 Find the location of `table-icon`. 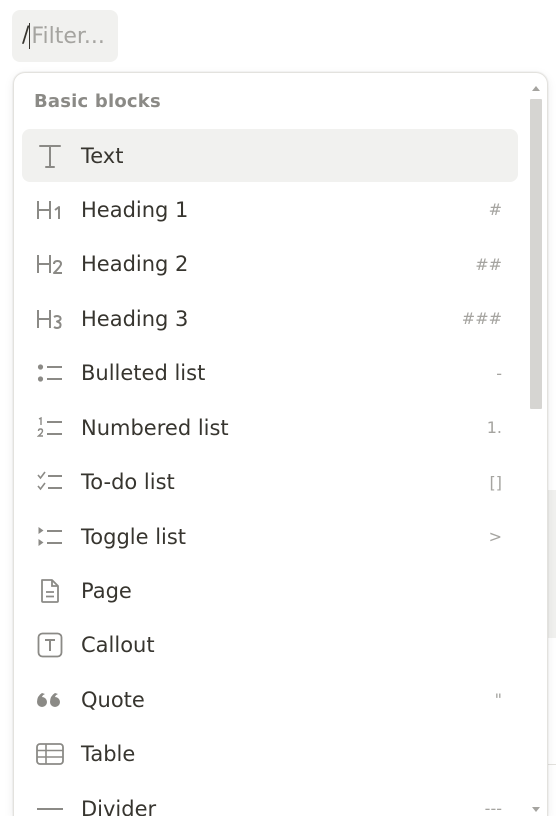

table-icon is located at coordinates (50, 754).